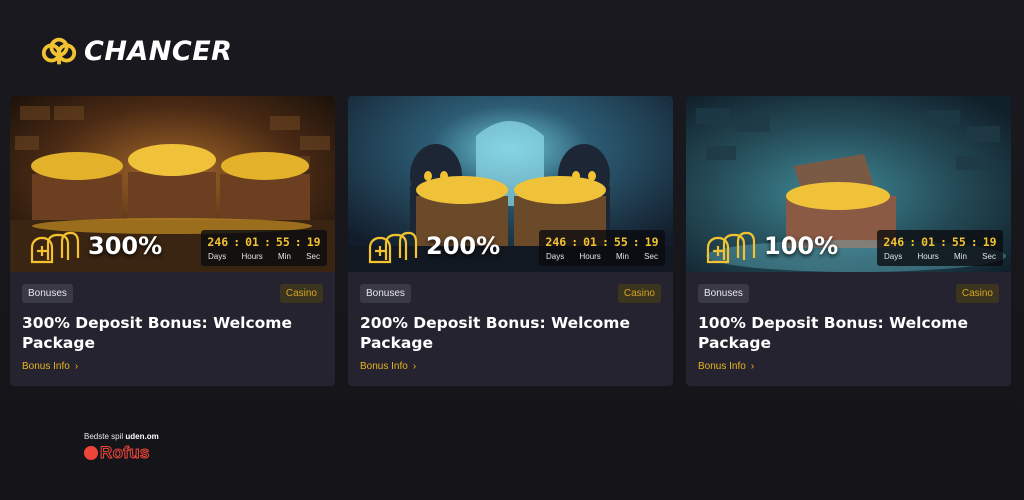 This screenshot has width=1024, height=500. I want to click on card-image: 300% 246: 01: 55: 19 Days Hours Min Sec, so click(172, 184).